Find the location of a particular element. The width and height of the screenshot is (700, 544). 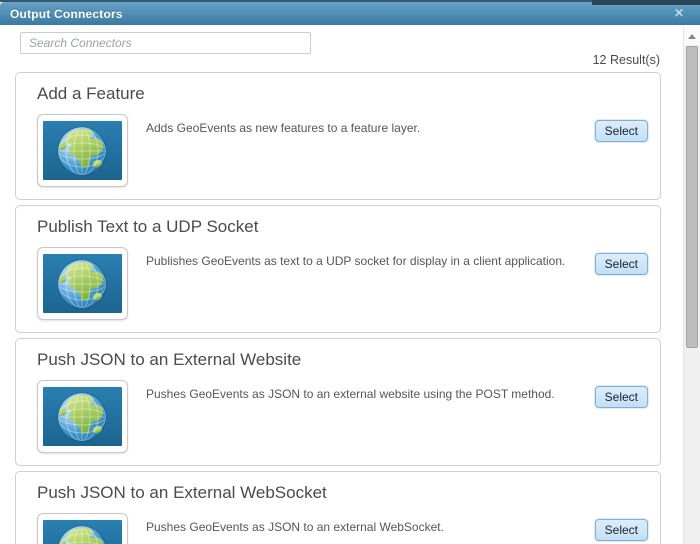

connector-title: Publish Text to a UDP Socket is located at coordinates (148, 226).